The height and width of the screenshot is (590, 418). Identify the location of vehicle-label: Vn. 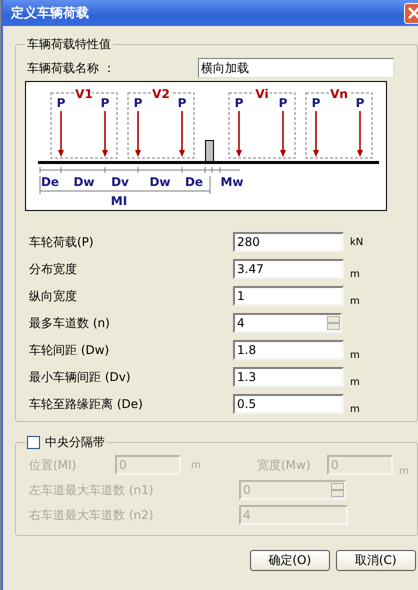
(339, 94).